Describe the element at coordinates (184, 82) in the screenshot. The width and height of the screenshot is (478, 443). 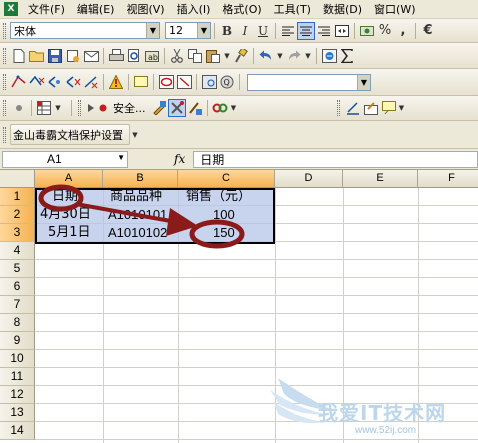
I see `clear-validation-circles-icon` at that location.